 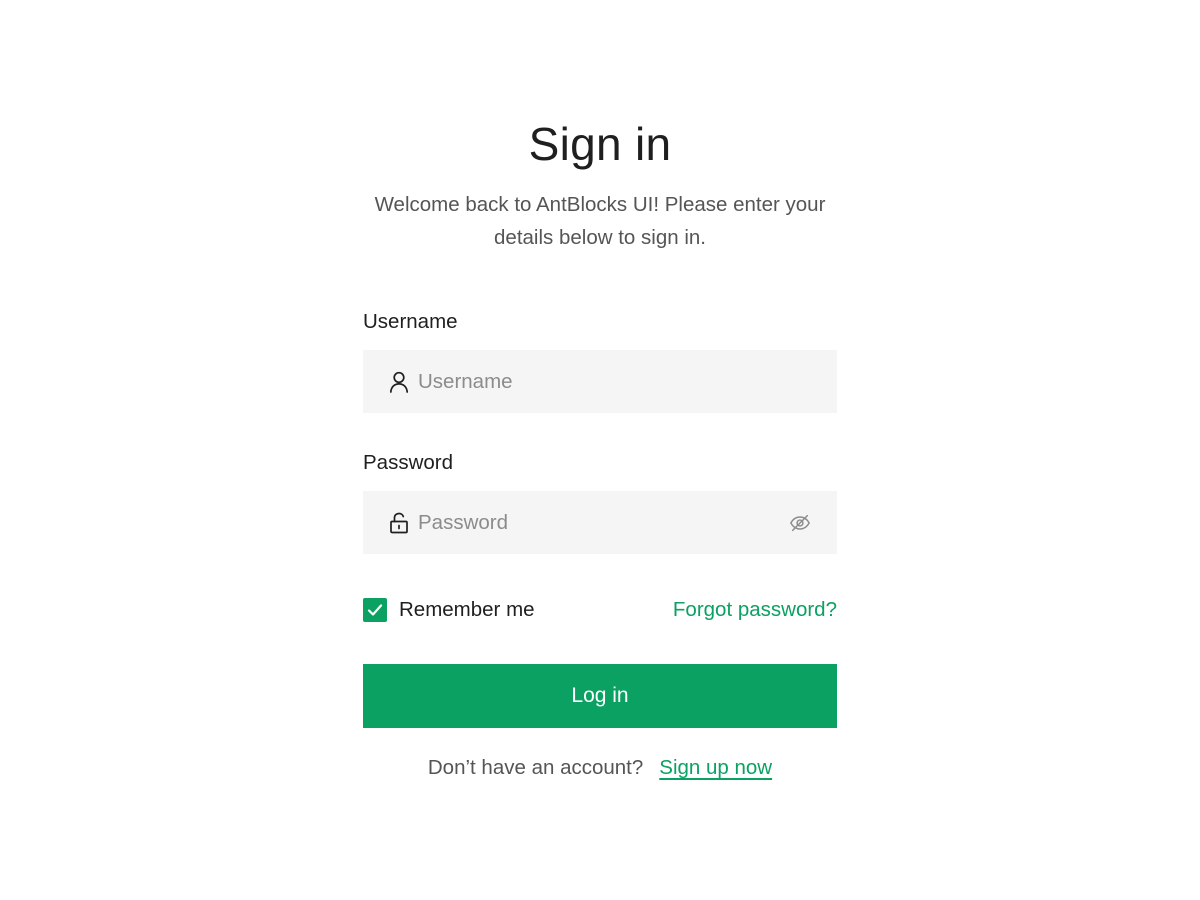 I want to click on password-label: Password, so click(x=408, y=462).